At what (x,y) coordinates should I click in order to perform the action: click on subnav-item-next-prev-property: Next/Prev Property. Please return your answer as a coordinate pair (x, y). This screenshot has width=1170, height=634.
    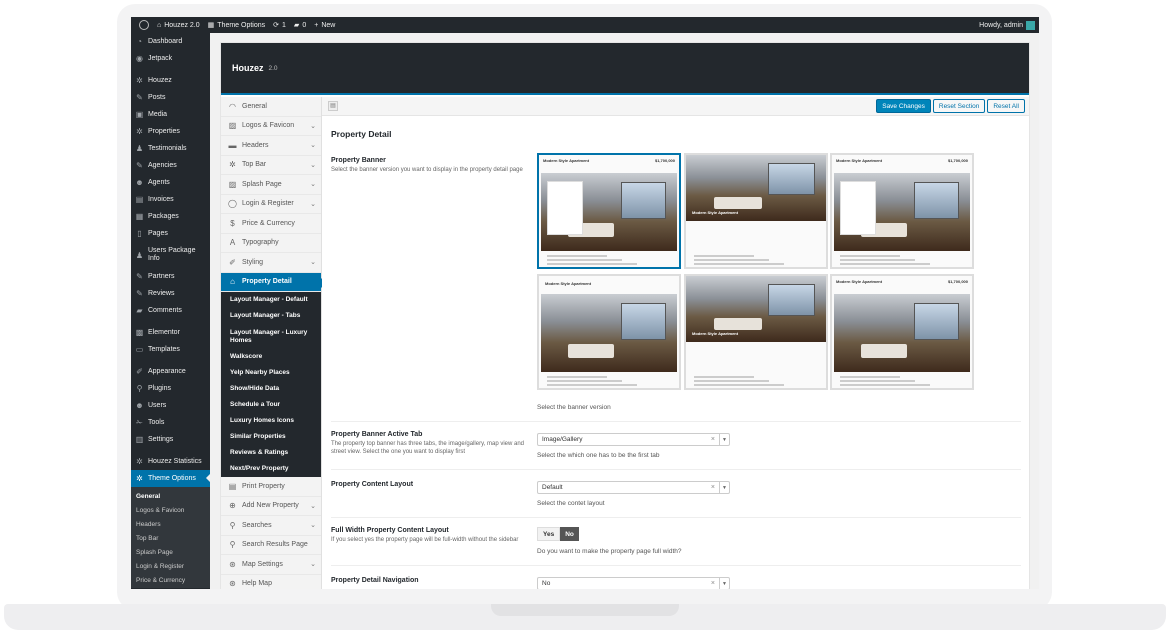
    Looking at the image, I should click on (271, 469).